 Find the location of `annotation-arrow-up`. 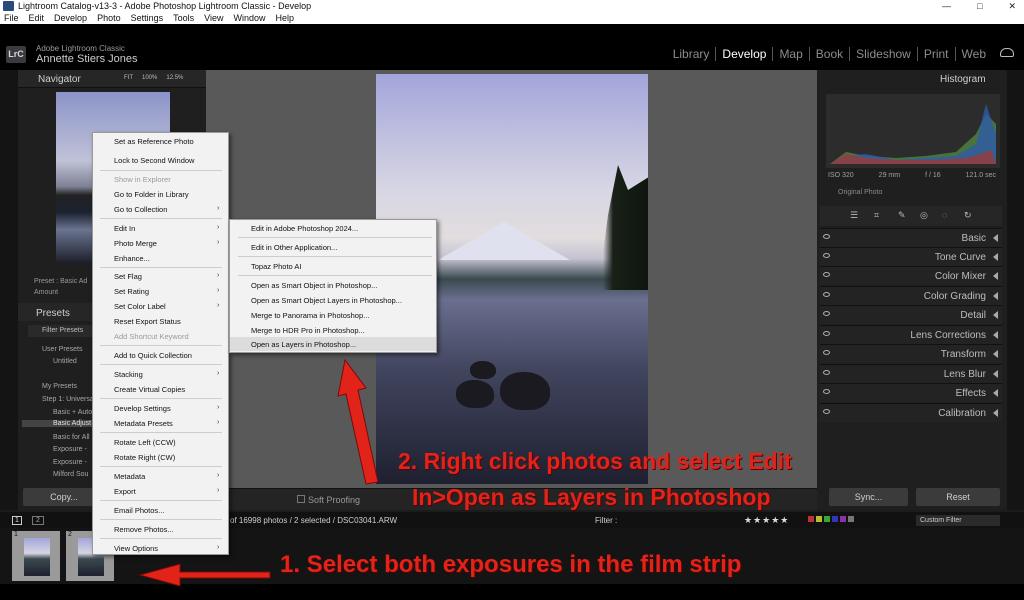

annotation-arrow-up is located at coordinates (358, 421).